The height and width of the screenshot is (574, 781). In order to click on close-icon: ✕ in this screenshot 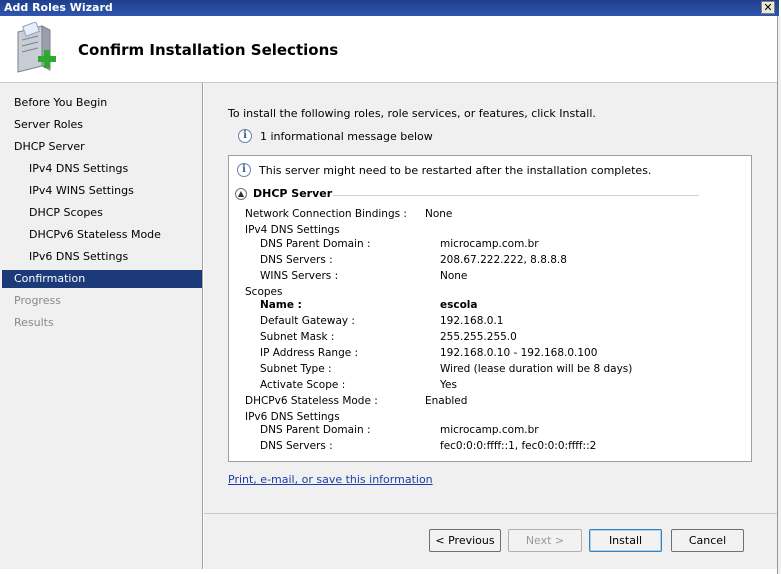, I will do `click(768, 7)`.